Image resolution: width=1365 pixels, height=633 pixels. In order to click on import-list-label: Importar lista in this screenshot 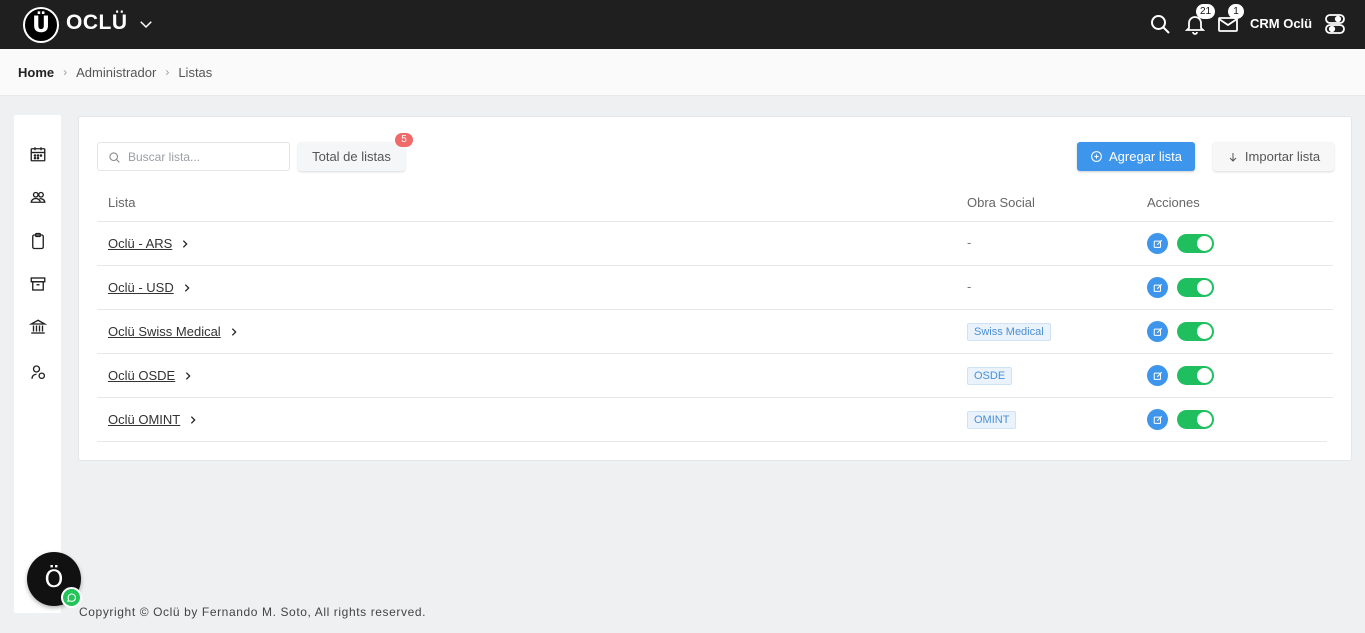, I will do `click(1282, 156)`.